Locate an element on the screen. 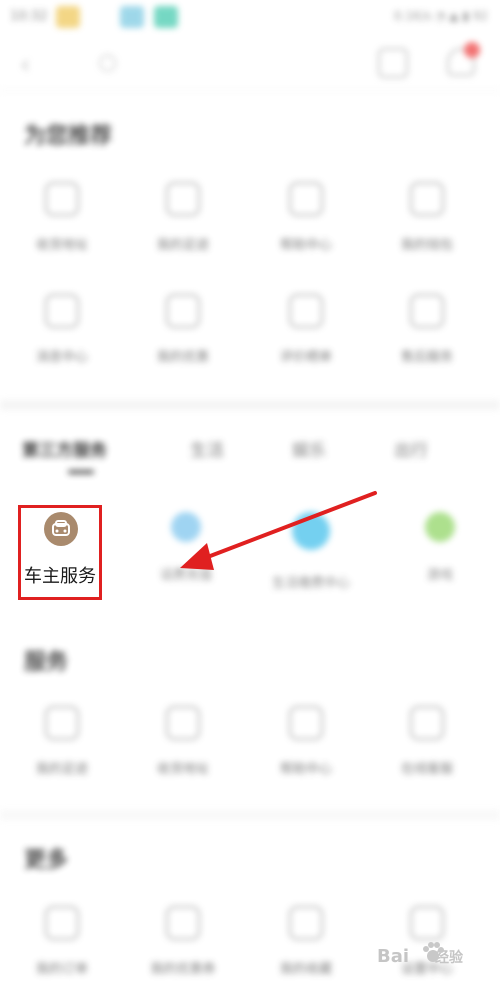  arrow-shaft is located at coordinates (290, 525).